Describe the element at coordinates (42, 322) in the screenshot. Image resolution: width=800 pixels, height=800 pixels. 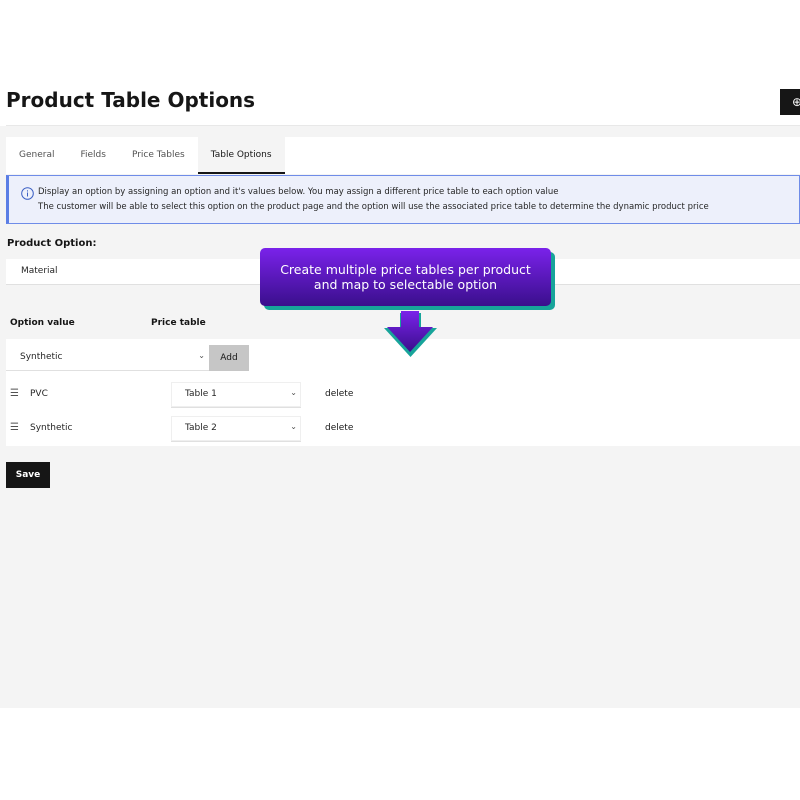
I see `column-header-option-value: Option value` at that location.